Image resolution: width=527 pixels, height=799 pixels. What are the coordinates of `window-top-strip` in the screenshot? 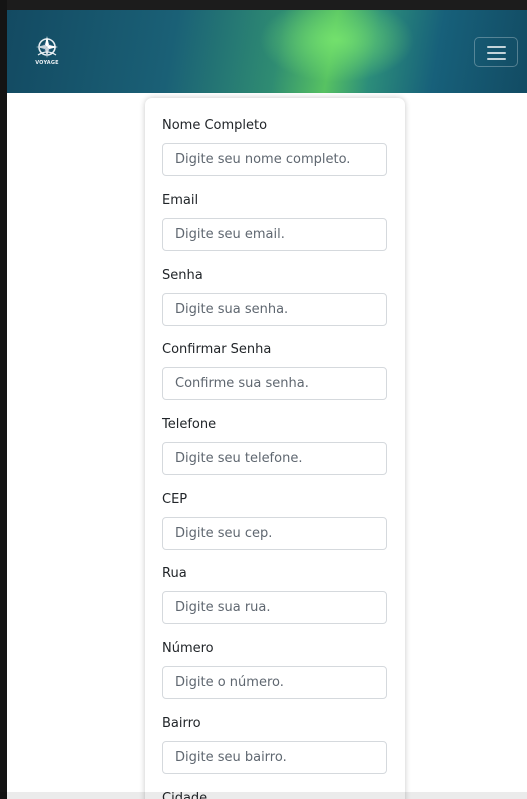 It's located at (263, 5).